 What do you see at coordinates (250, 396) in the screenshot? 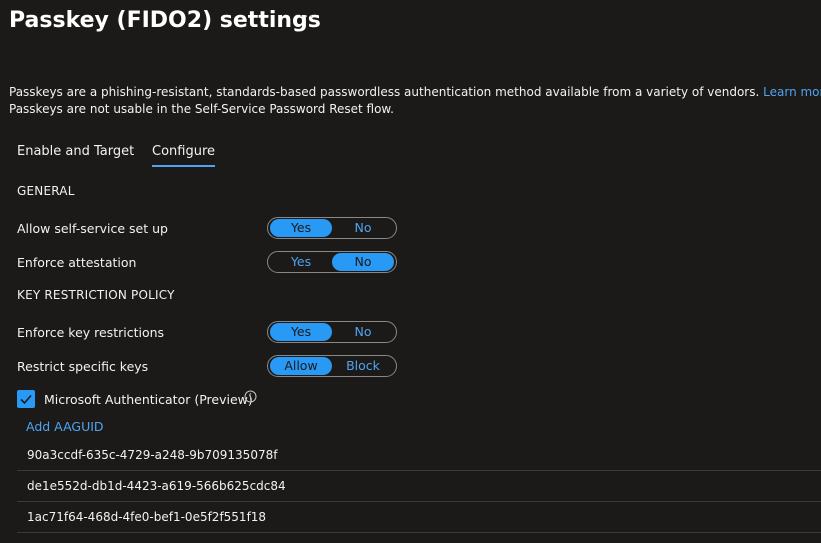
I see `info-icon` at bounding box center [250, 396].